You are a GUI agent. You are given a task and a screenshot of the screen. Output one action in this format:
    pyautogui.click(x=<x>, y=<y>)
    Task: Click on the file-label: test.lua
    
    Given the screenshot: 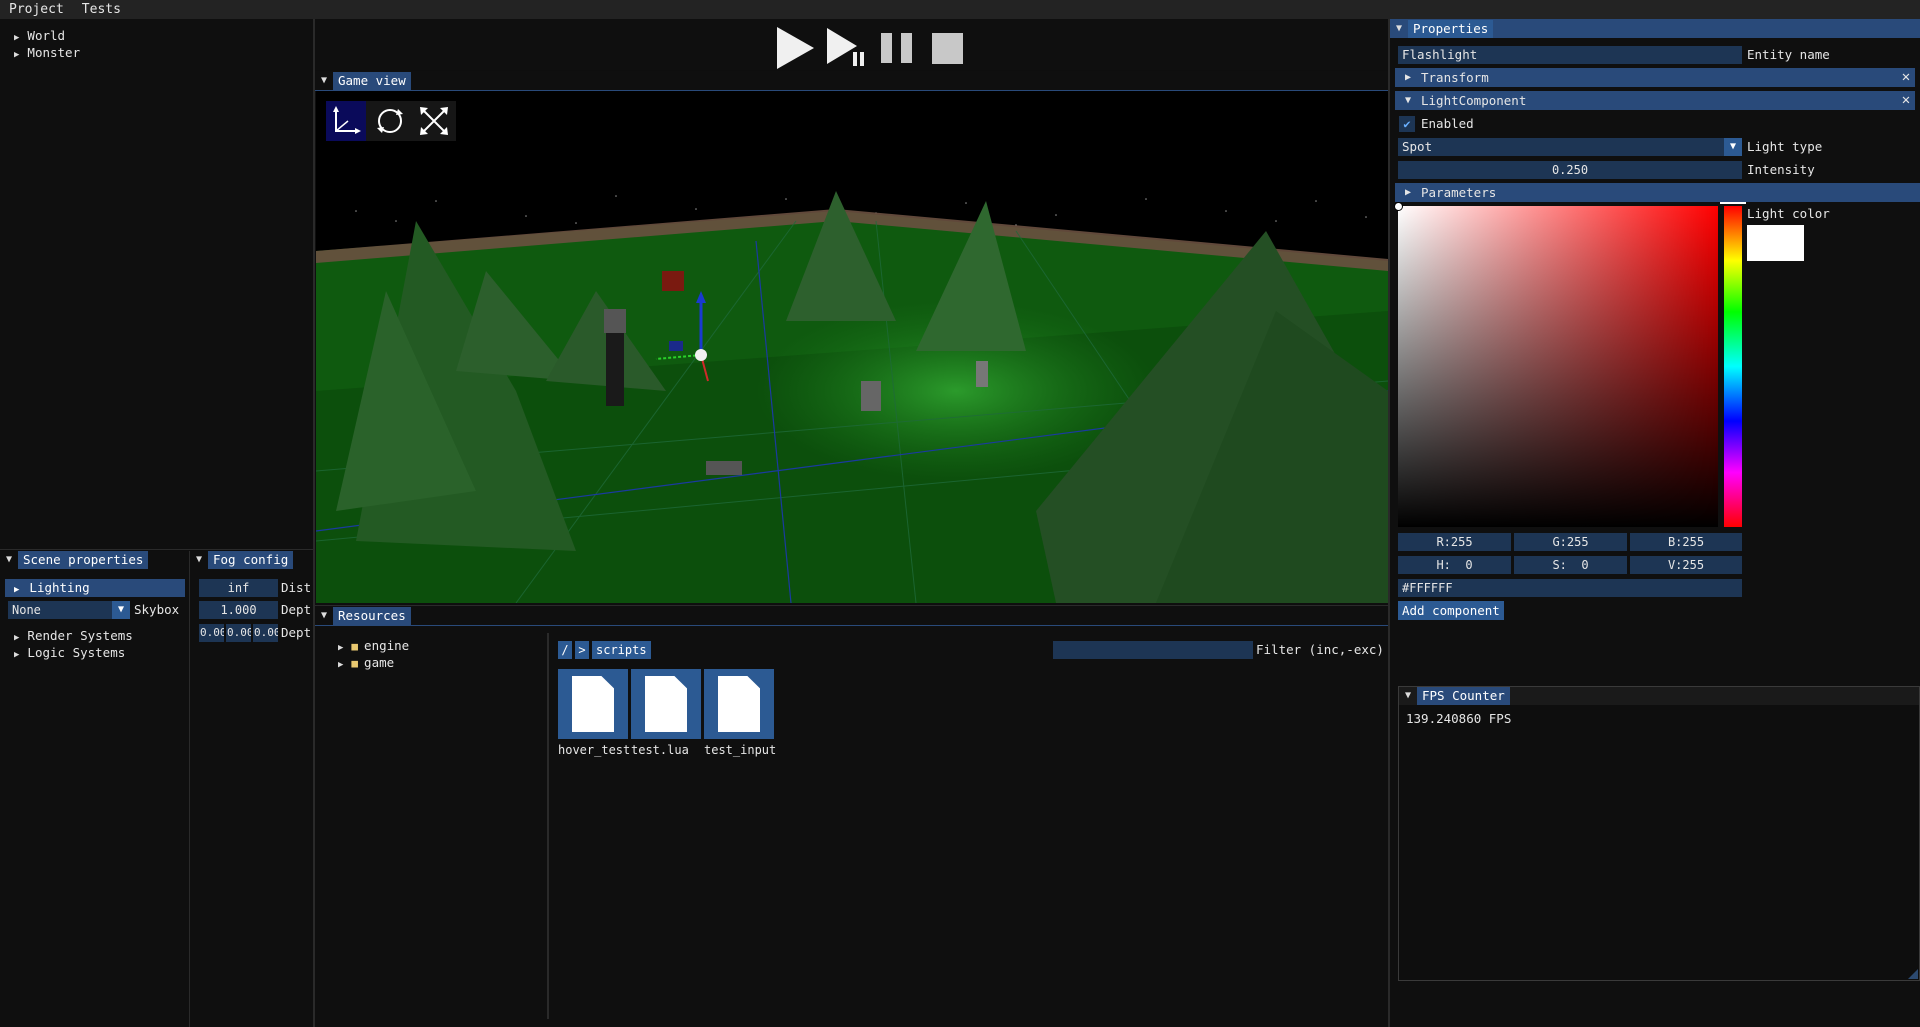 What is the action you would take?
    pyautogui.click(x=660, y=750)
    